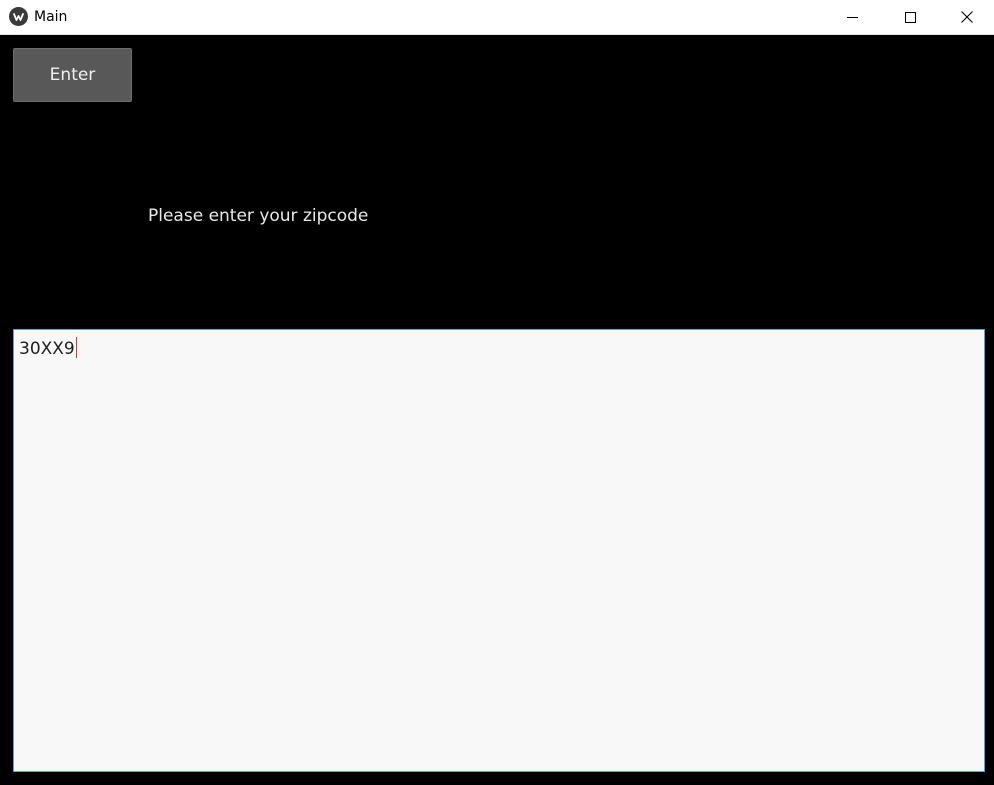 This screenshot has height=785, width=994. I want to click on maximize-icon, so click(910, 17).